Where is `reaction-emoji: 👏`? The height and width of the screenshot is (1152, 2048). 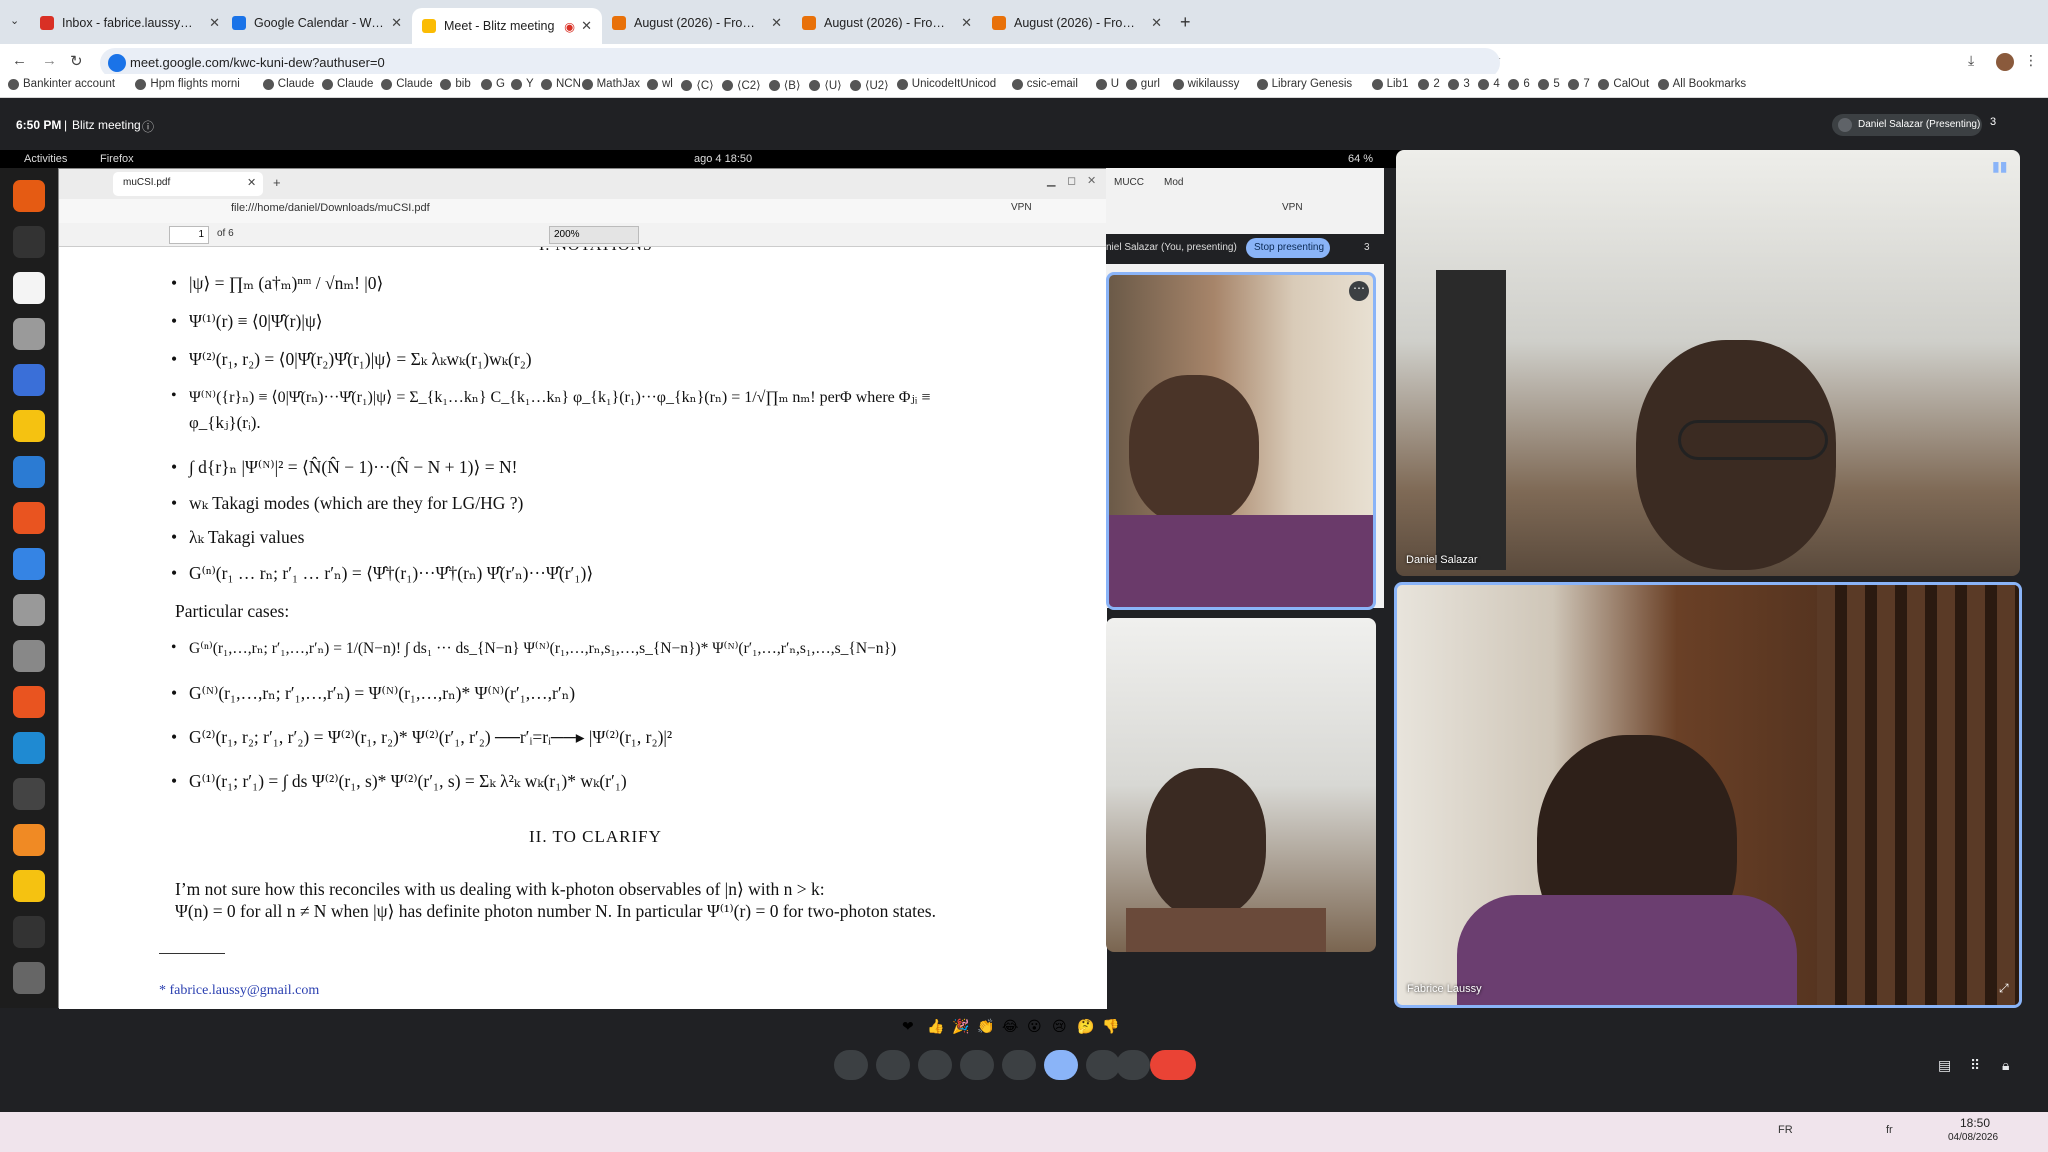
reaction-emoji: 👏 is located at coordinates (985, 1026).